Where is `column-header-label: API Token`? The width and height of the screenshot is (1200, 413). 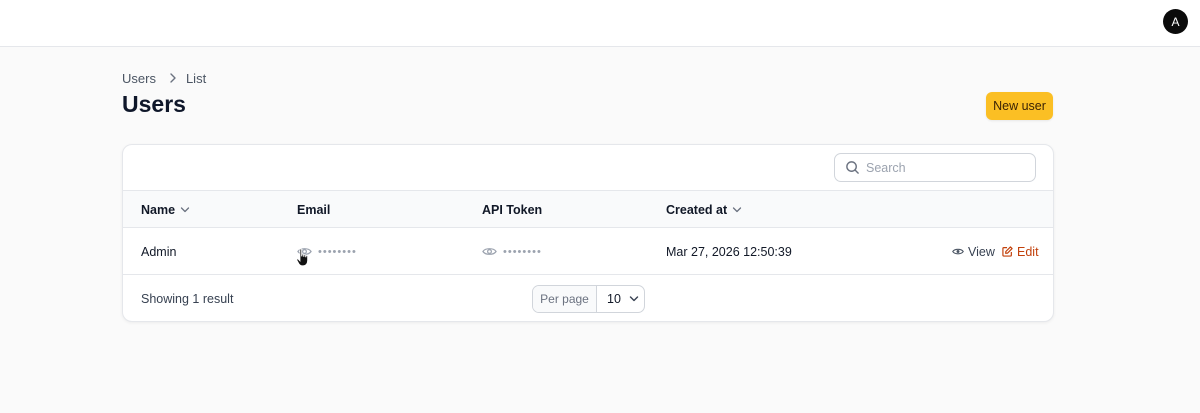 column-header-label: API Token is located at coordinates (512, 210).